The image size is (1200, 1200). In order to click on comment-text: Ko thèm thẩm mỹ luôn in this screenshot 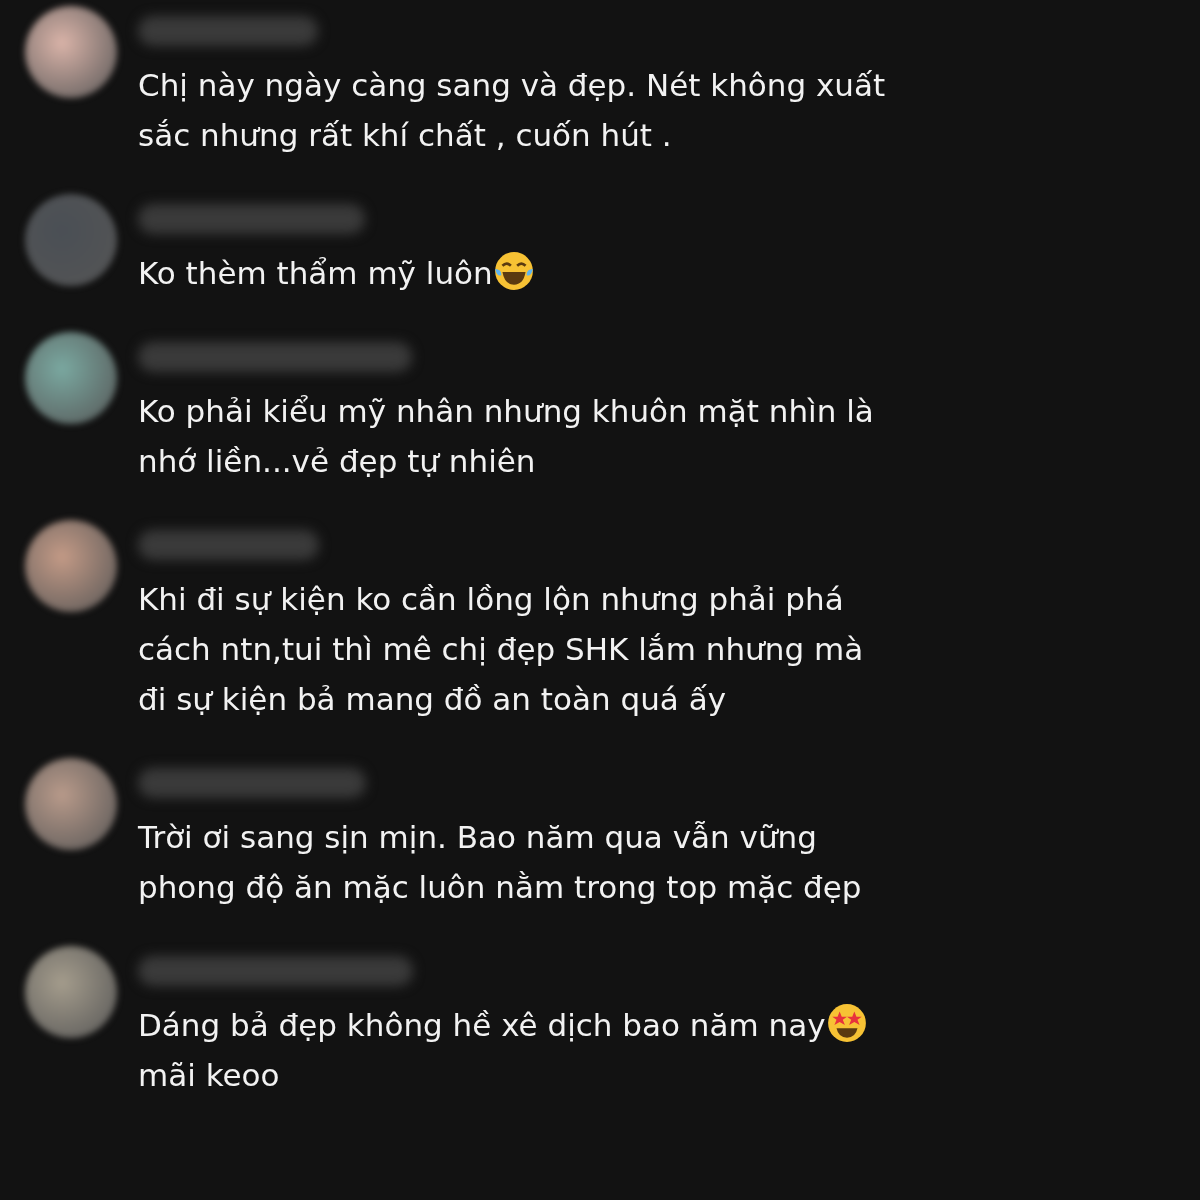, I will do `click(518, 273)`.